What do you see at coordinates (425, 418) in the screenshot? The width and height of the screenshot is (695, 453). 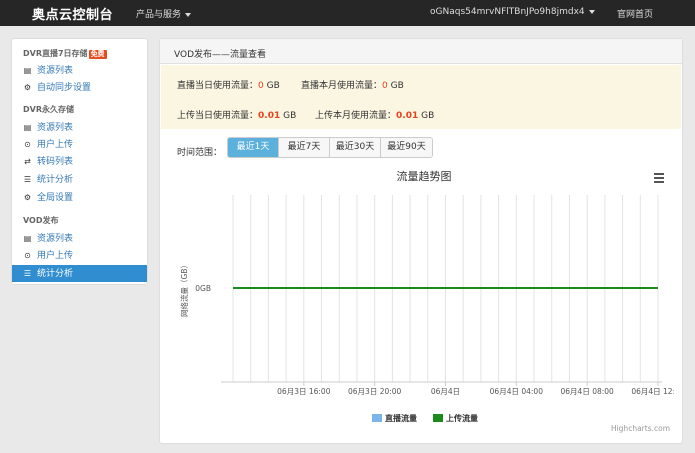 I see `chart-legend: 直播流量 上传流量` at bounding box center [425, 418].